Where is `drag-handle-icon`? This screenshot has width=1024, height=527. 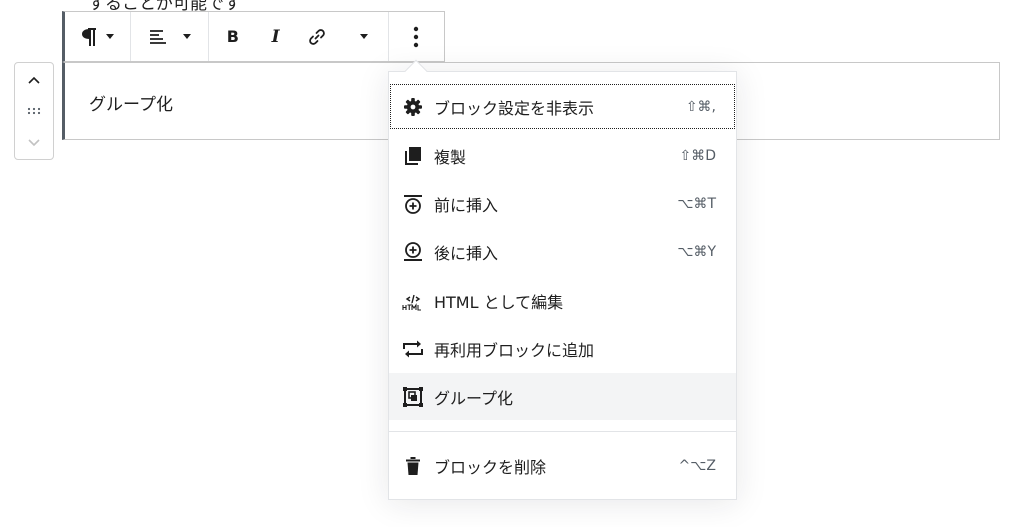
drag-handle-icon is located at coordinates (34, 111).